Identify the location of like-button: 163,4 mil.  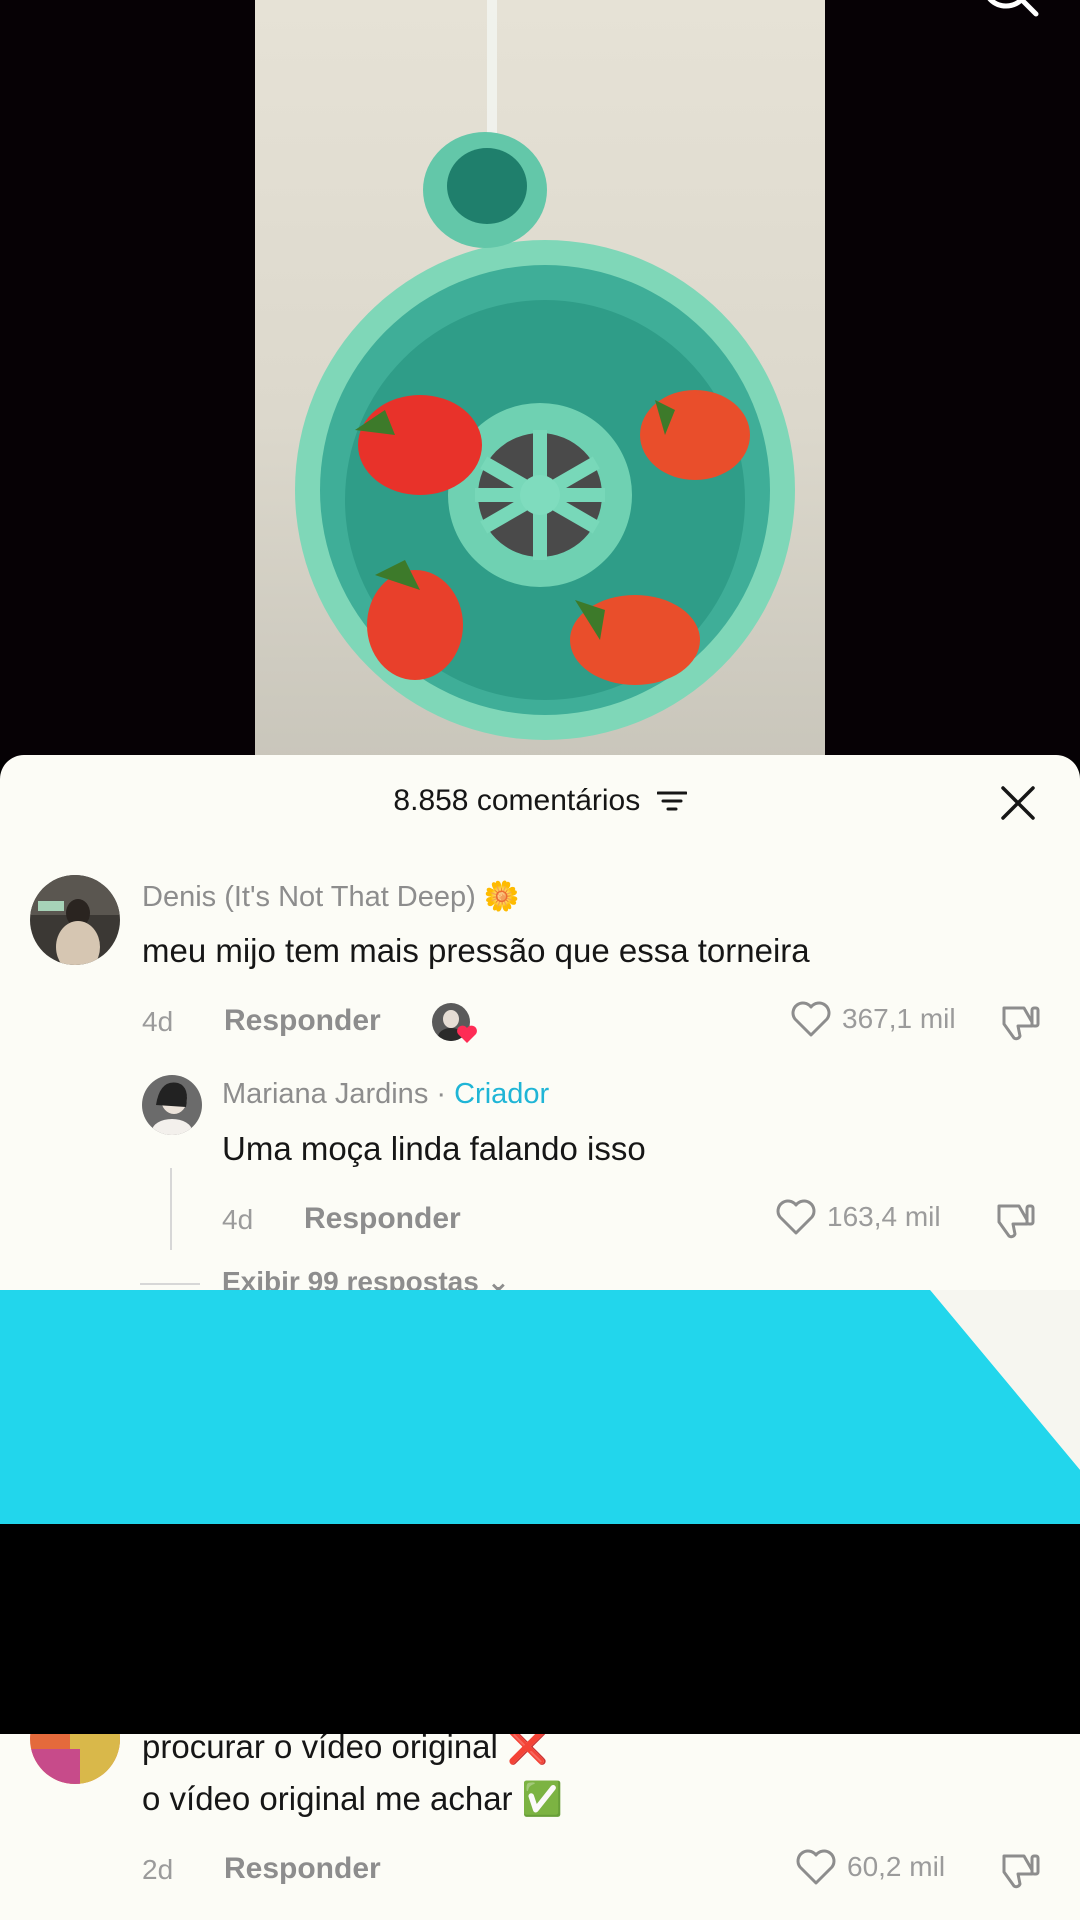
(858, 1217).